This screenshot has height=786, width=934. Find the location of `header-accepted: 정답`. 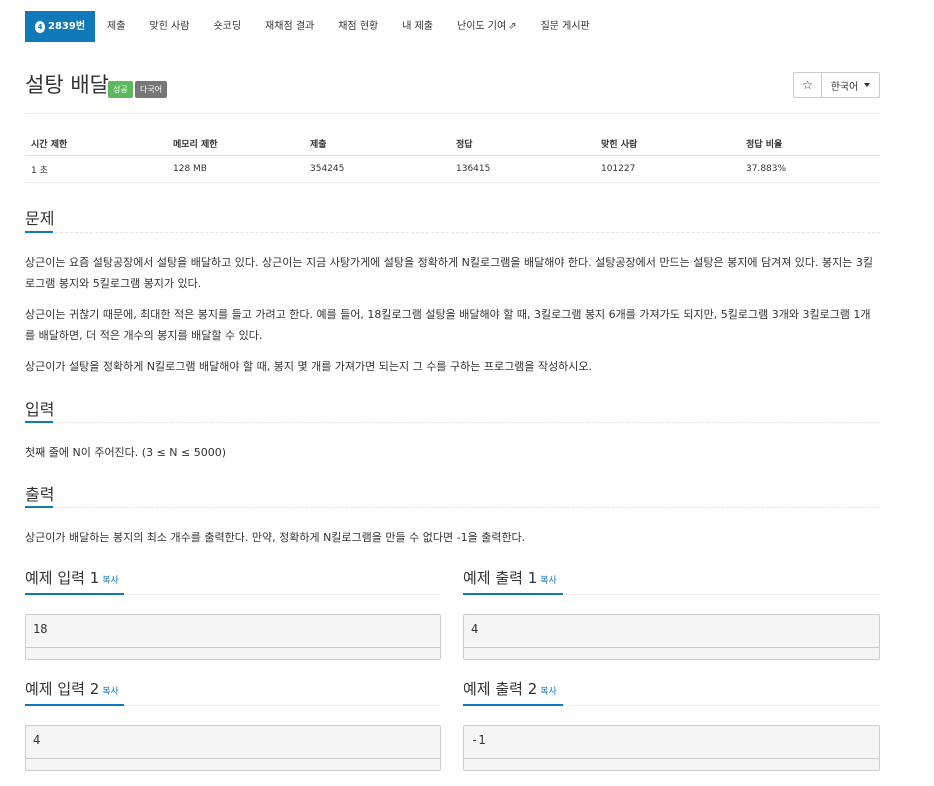

header-accepted: 정답 is located at coordinates (464, 144).